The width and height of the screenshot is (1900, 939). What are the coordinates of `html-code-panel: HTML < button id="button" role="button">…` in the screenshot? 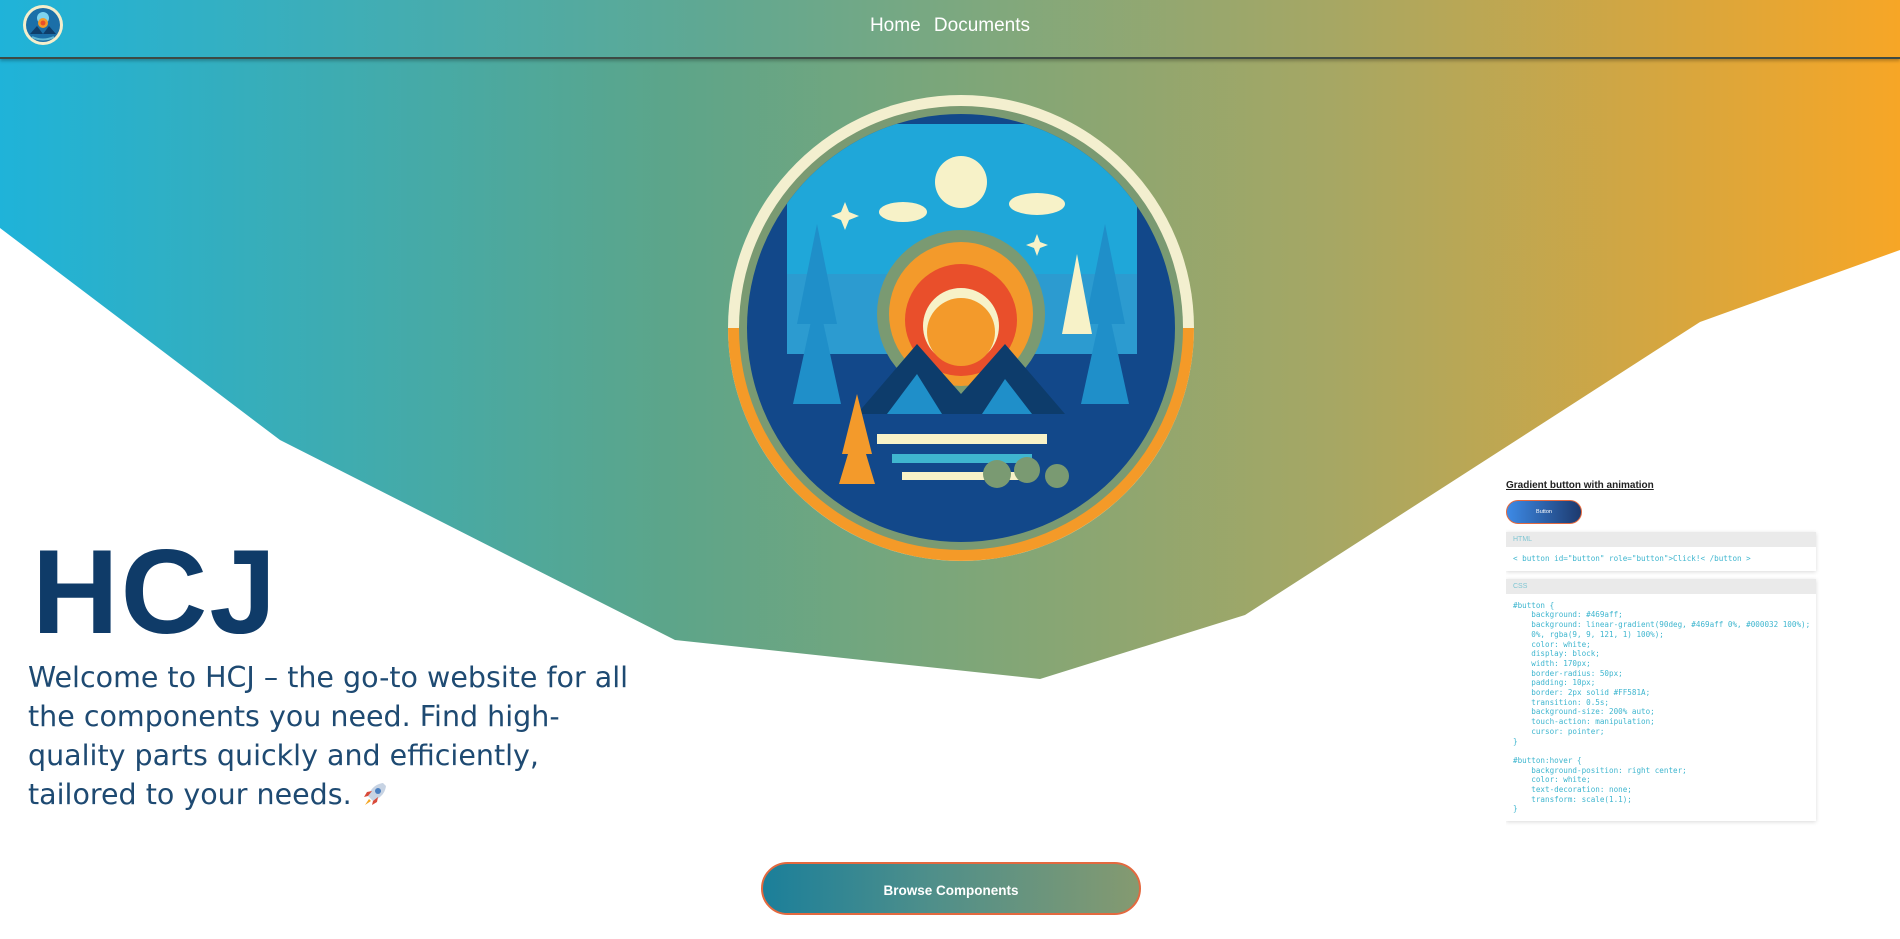 It's located at (1661, 551).